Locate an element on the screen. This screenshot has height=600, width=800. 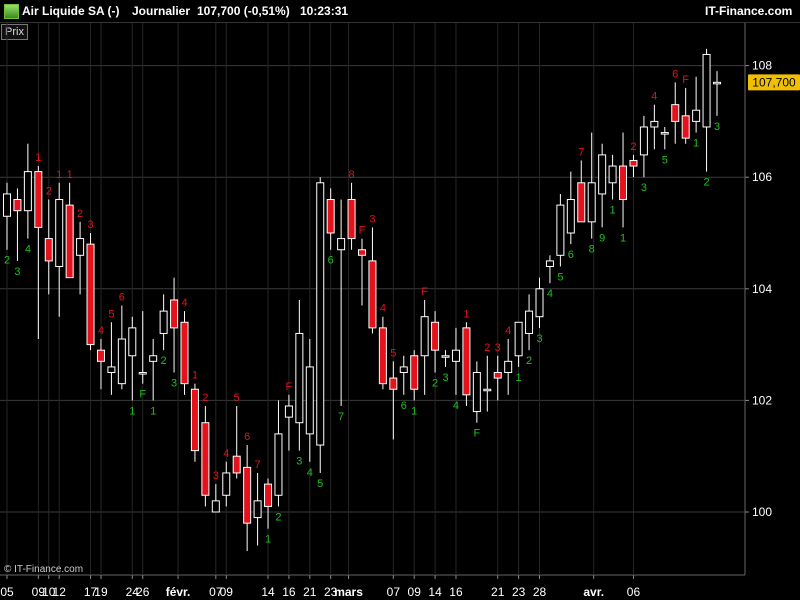
x-tick-label: avr. is located at coordinates (593, 592).